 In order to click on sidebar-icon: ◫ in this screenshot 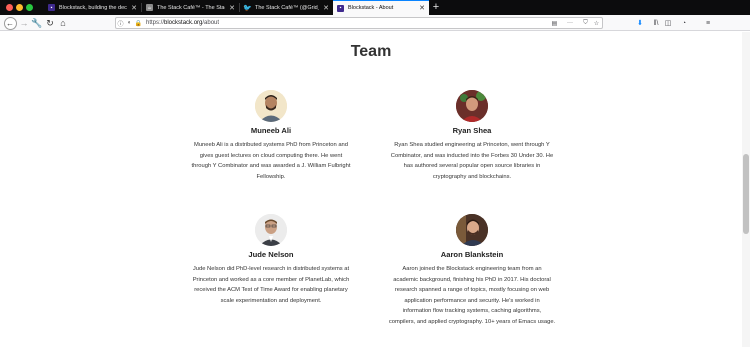, I will do `click(668, 23)`.